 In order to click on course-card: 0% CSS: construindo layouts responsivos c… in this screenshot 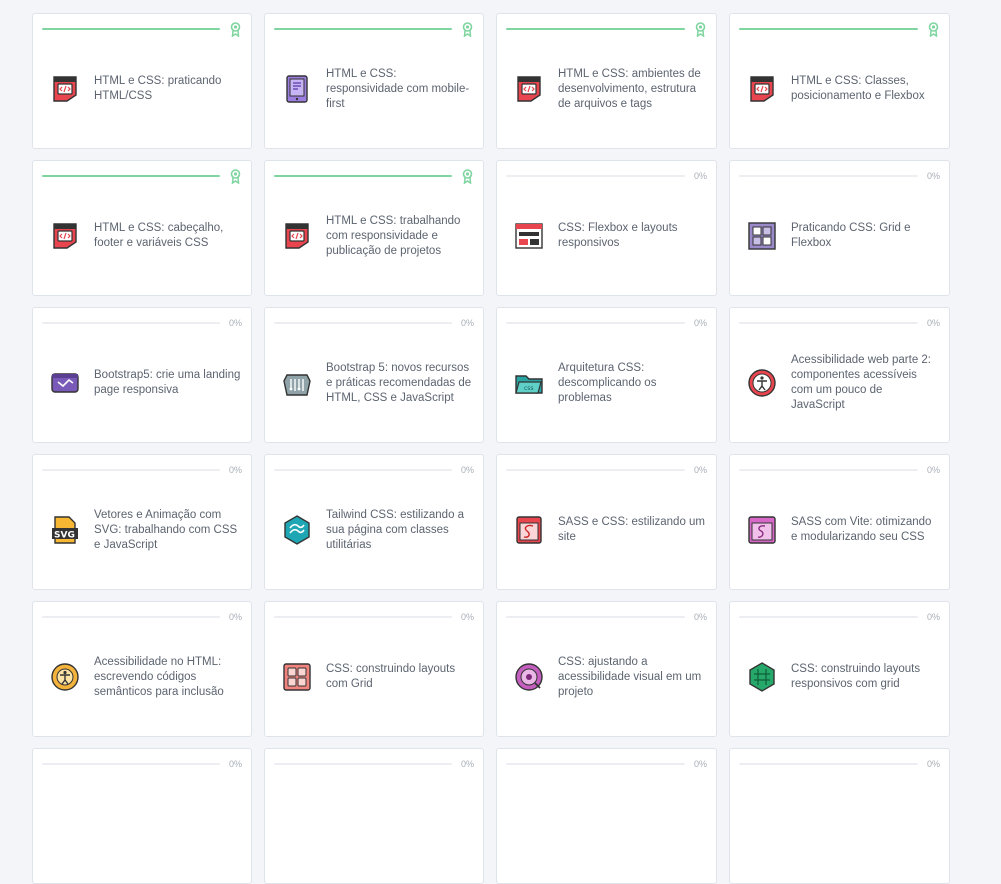, I will do `click(839, 669)`.